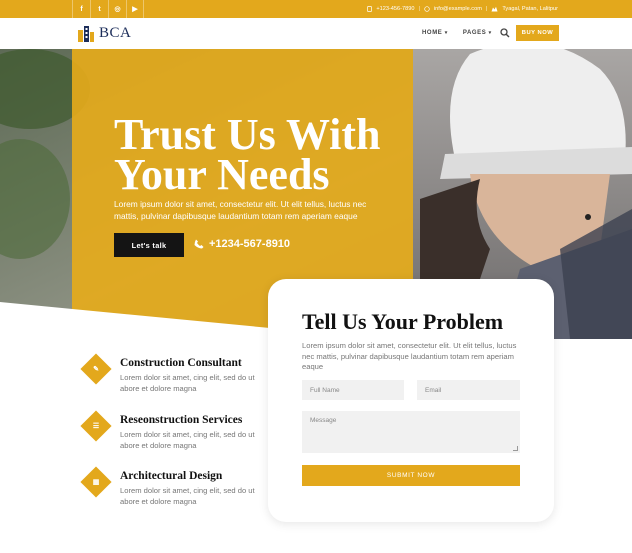 This screenshot has height=553, width=632. I want to click on nav-item-home: HOME ▾, so click(435, 33).